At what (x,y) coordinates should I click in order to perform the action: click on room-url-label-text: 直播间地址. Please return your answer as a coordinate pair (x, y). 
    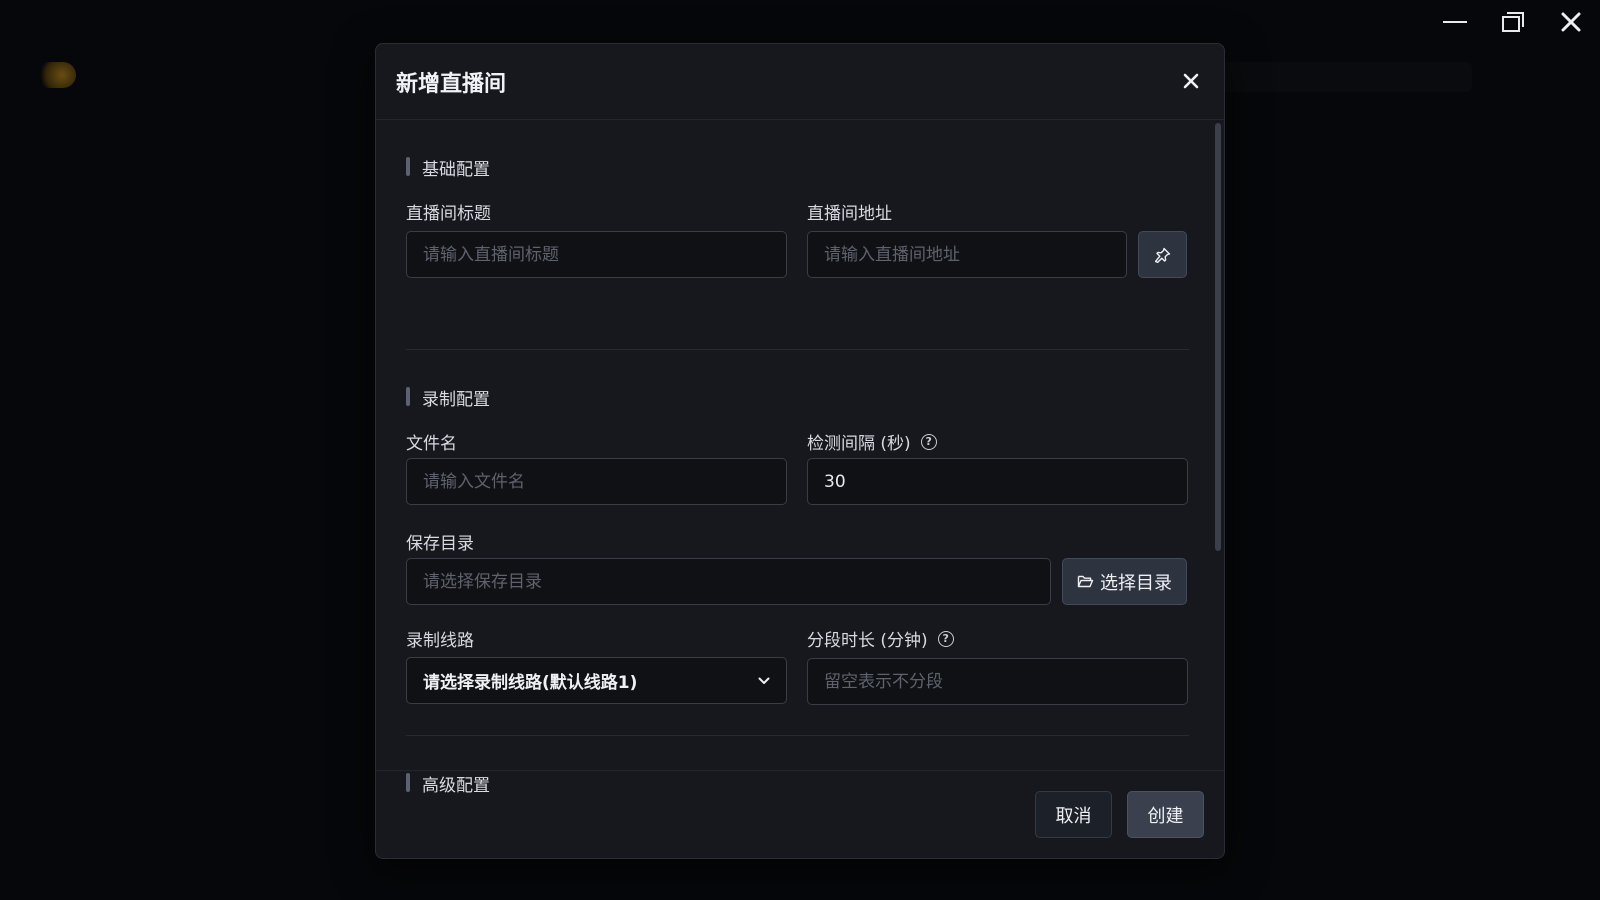
    Looking at the image, I should click on (849, 214).